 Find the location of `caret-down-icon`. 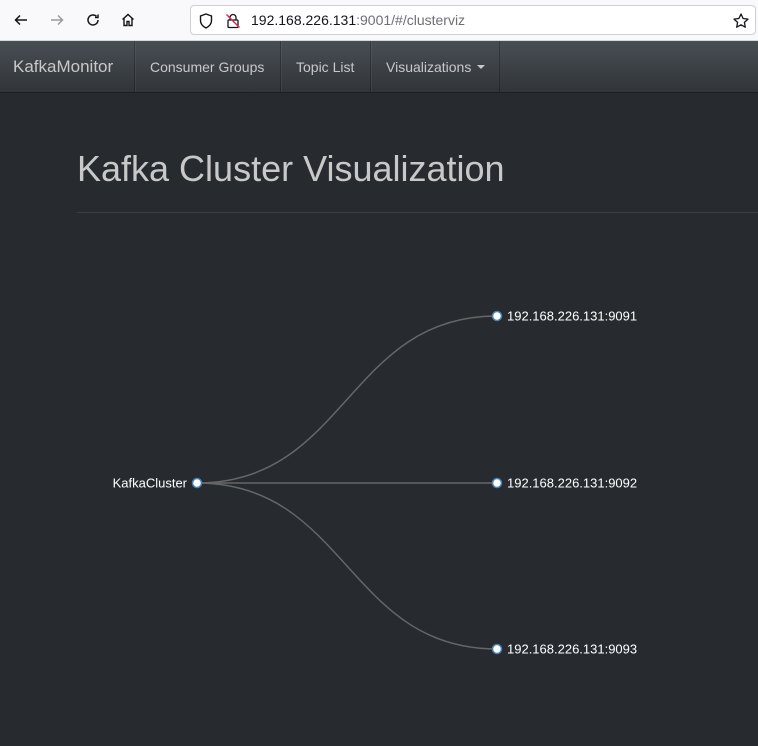

caret-down-icon is located at coordinates (481, 66).